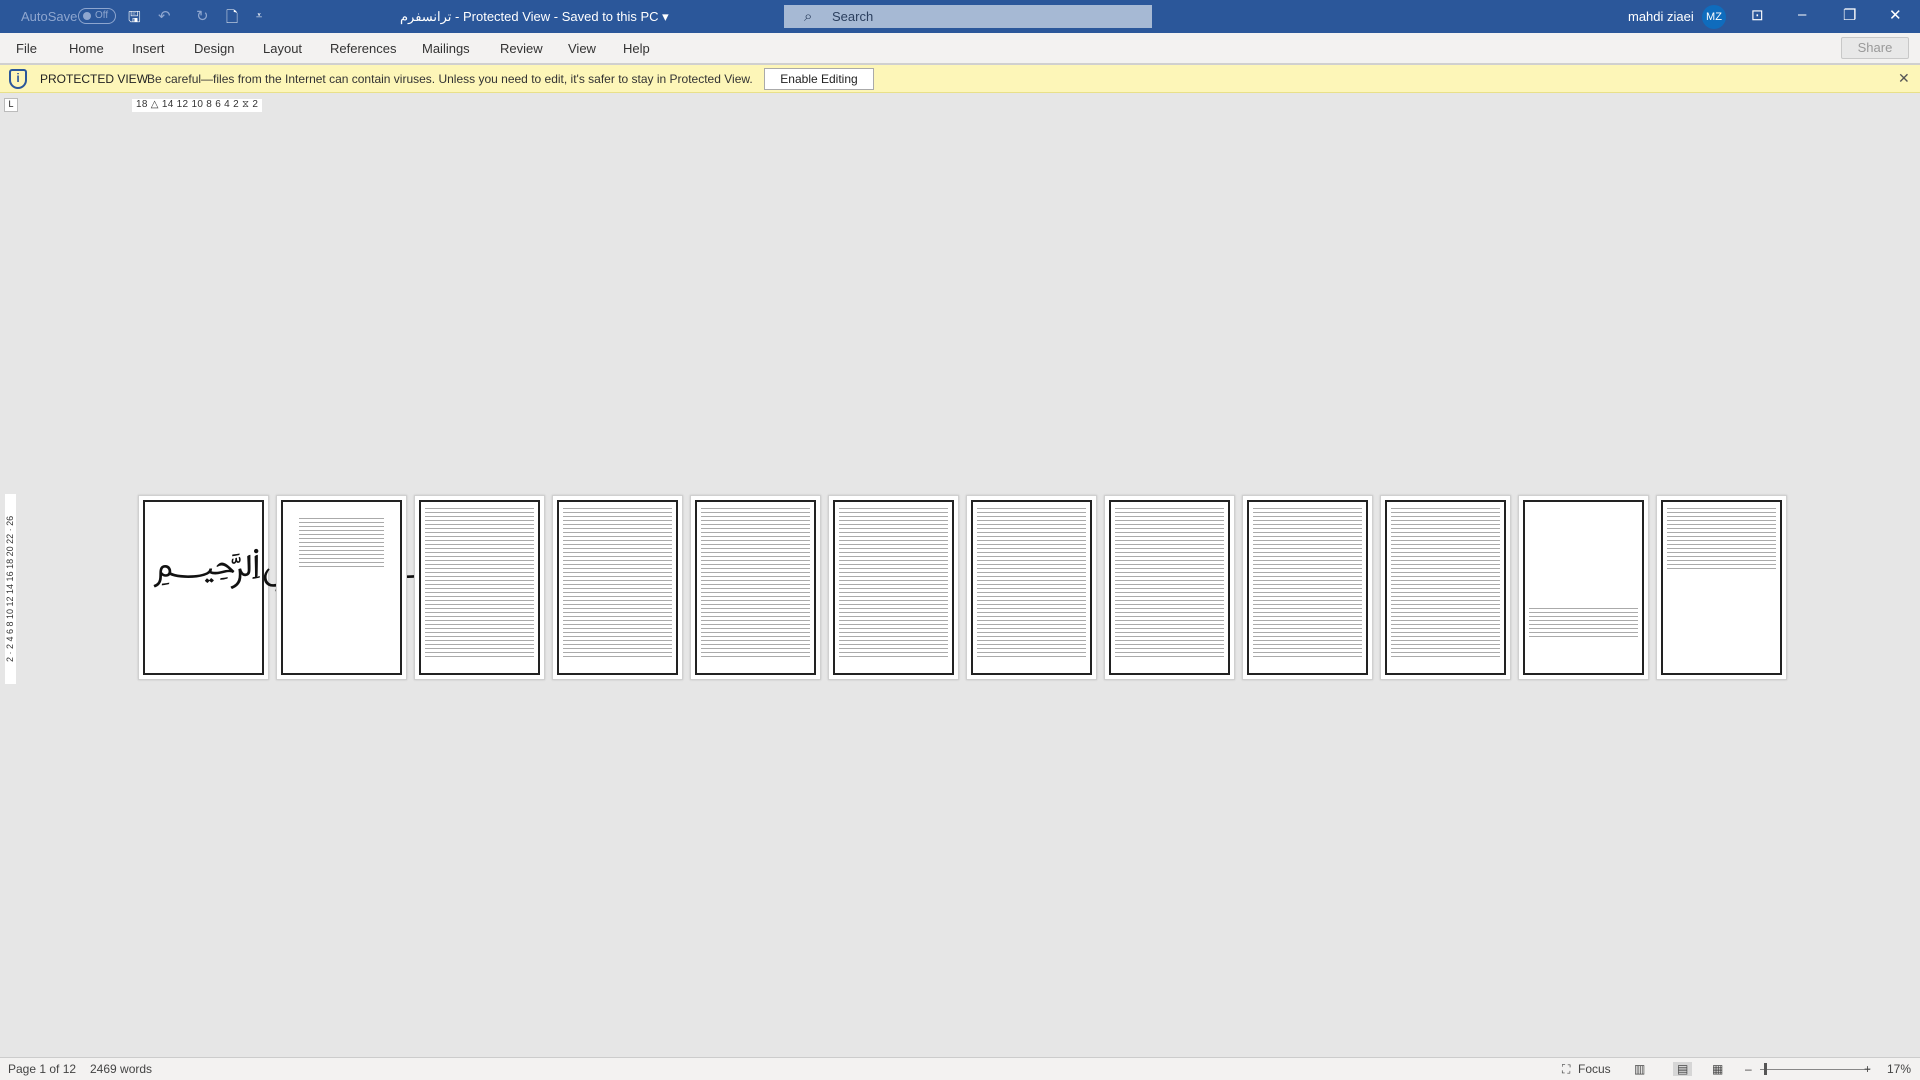 Image resolution: width=1920 pixels, height=1080 pixels. Describe the element at coordinates (148, 48) in the screenshot. I see `tab-insert: Insert` at that location.